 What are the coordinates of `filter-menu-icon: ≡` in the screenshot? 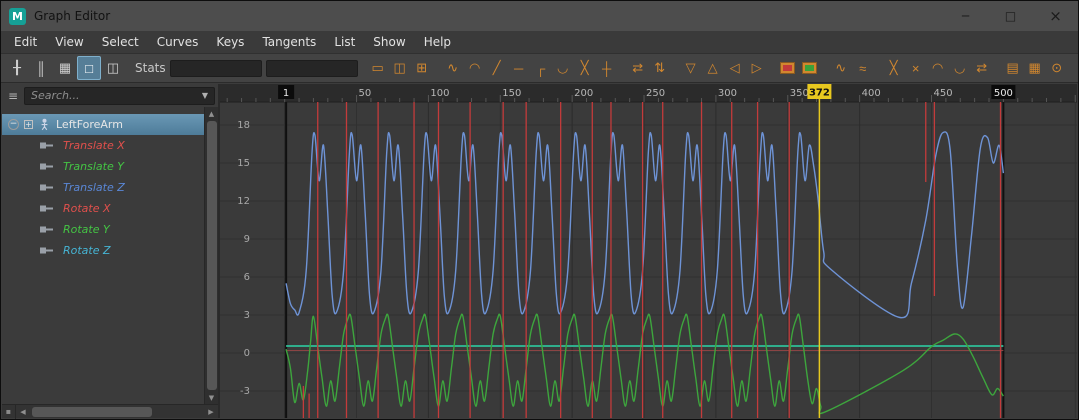 It's located at (13, 96).